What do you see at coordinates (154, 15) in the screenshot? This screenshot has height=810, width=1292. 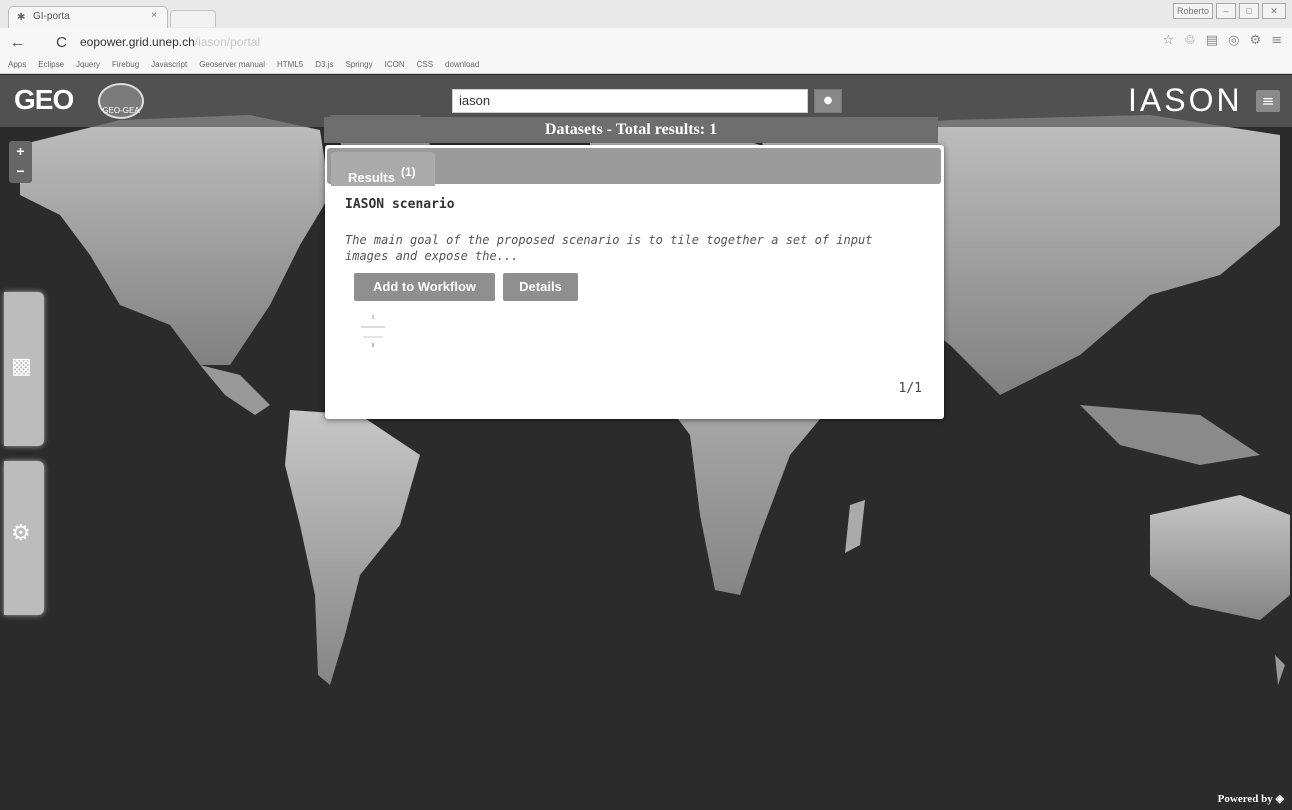 I see `tab-close-icon: ×` at bounding box center [154, 15].